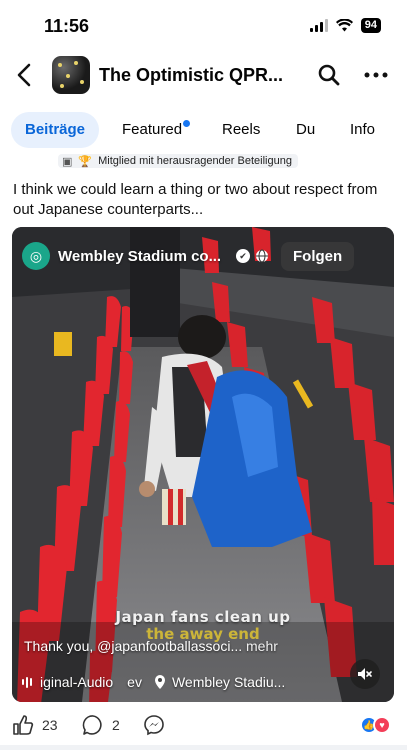 The height and width of the screenshot is (750, 407). I want to click on like-button: 23, so click(35, 725).